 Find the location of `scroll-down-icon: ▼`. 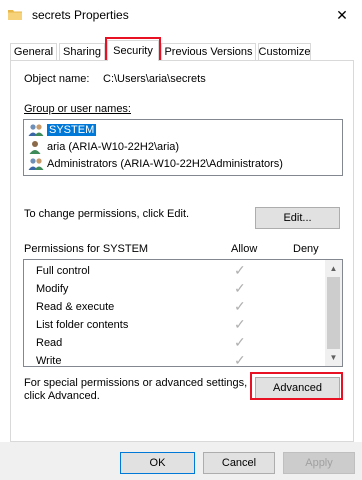

scroll-down-icon: ▼ is located at coordinates (333, 357).